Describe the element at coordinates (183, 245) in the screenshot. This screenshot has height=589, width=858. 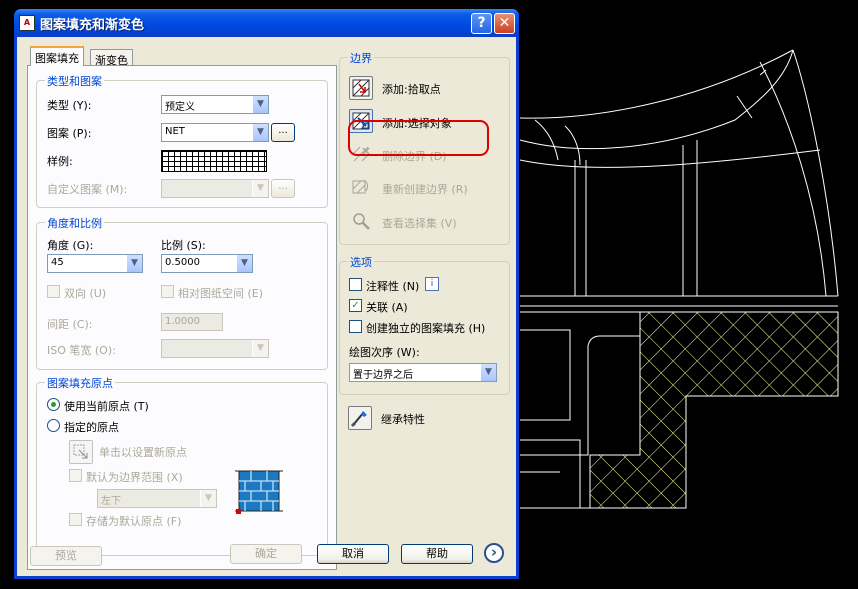
I see `scale-label: 比例 (S):` at that location.